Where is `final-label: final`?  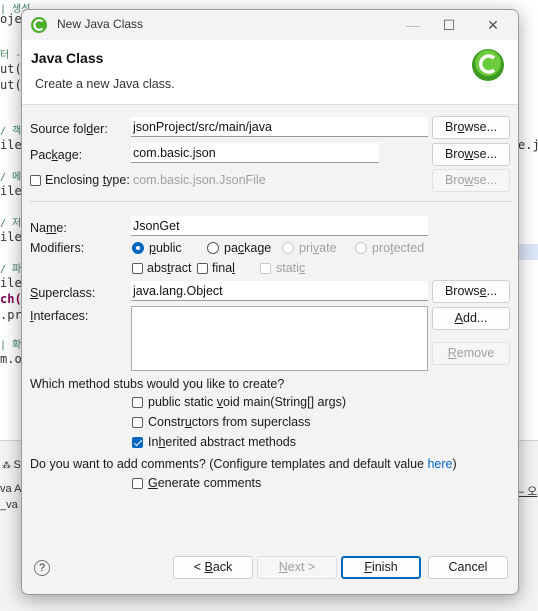 final-label: final is located at coordinates (223, 268).